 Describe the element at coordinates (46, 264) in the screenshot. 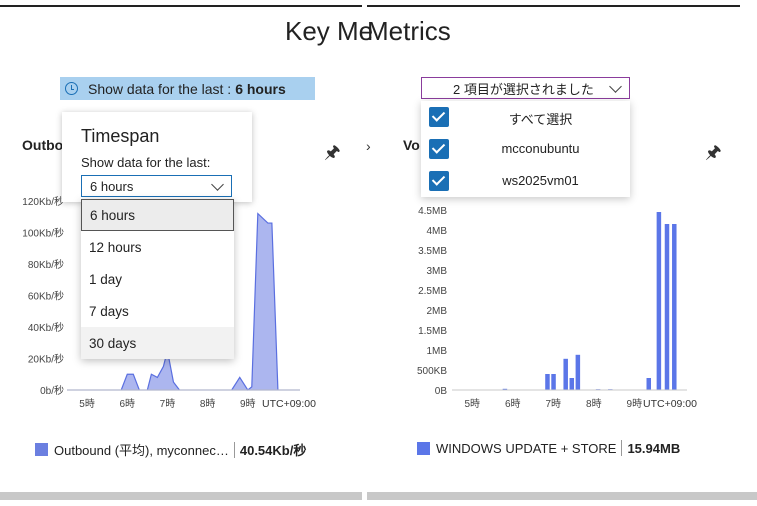

I see `y-tick-label: 80Kb/秒` at that location.